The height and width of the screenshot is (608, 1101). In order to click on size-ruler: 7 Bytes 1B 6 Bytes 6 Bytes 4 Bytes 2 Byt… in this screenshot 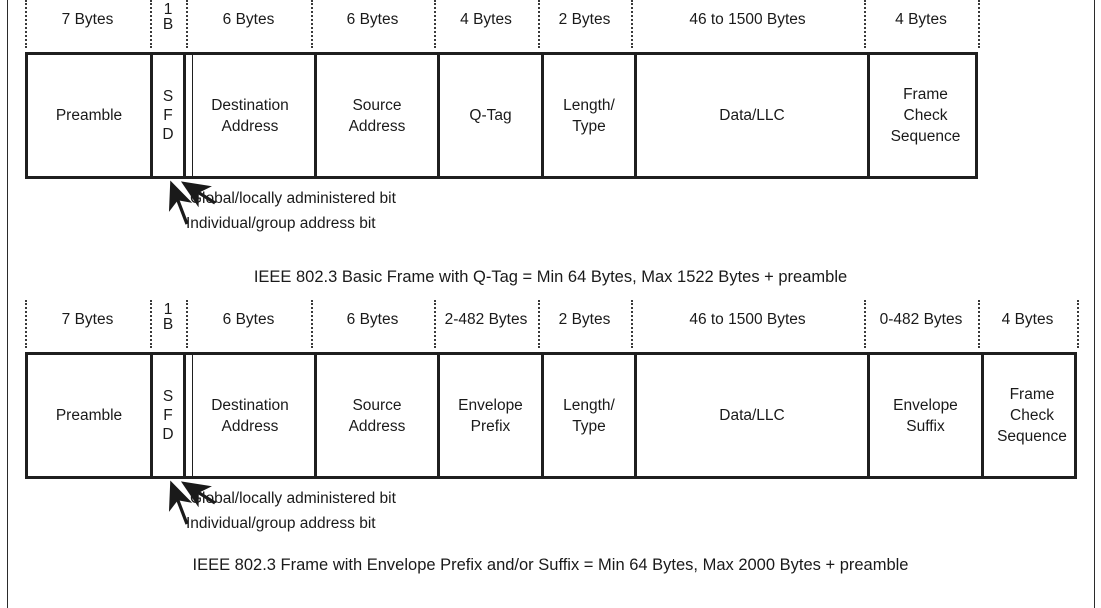, I will do `click(550, 26)`.